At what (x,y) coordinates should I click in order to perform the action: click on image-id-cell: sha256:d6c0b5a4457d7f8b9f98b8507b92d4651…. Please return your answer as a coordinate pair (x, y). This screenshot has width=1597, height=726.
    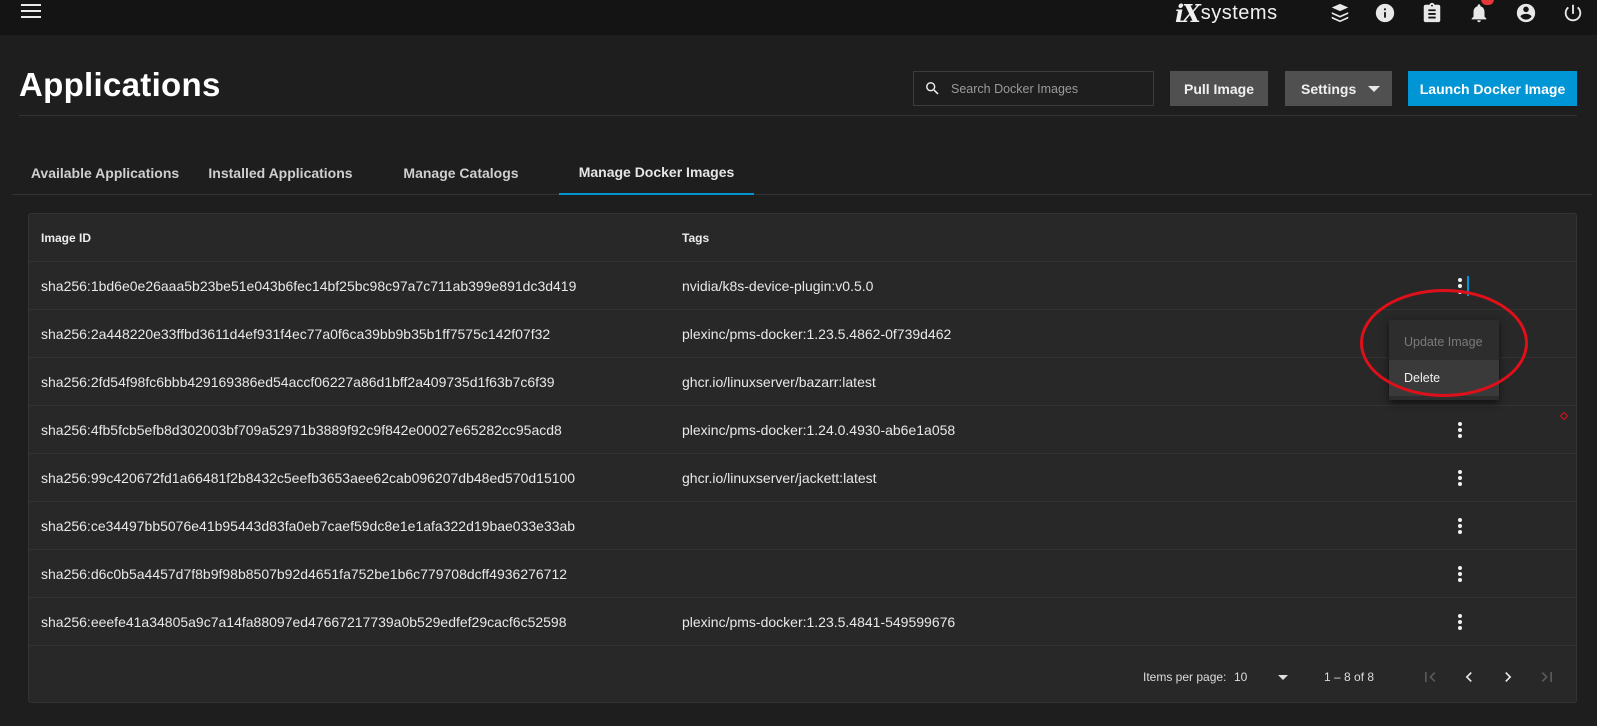
    Looking at the image, I should click on (304, 574).